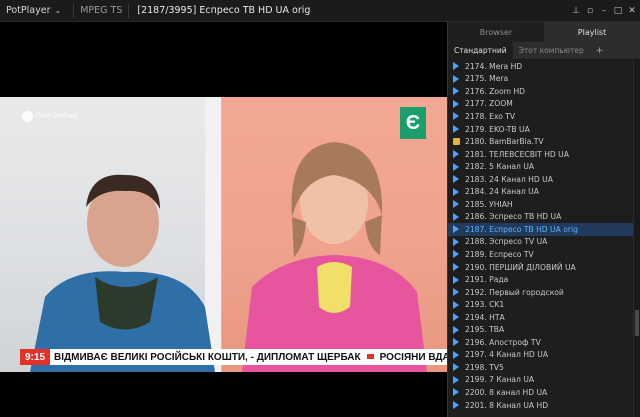  Describe the element at coordinates (489, 104) in the screenshot. I see `playlist-item-label: 2177. ZOOM` at that location.